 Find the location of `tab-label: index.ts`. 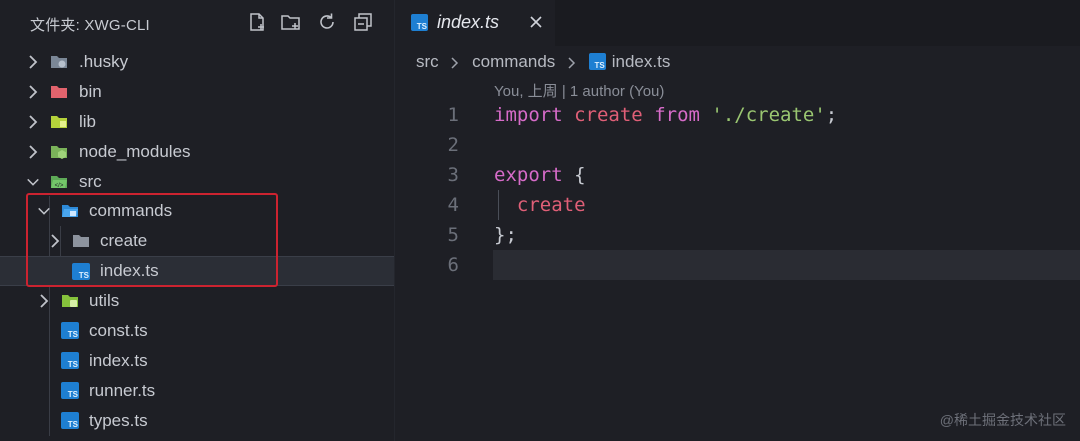

tab-label: index.ts is located at coordinates (468, 22).